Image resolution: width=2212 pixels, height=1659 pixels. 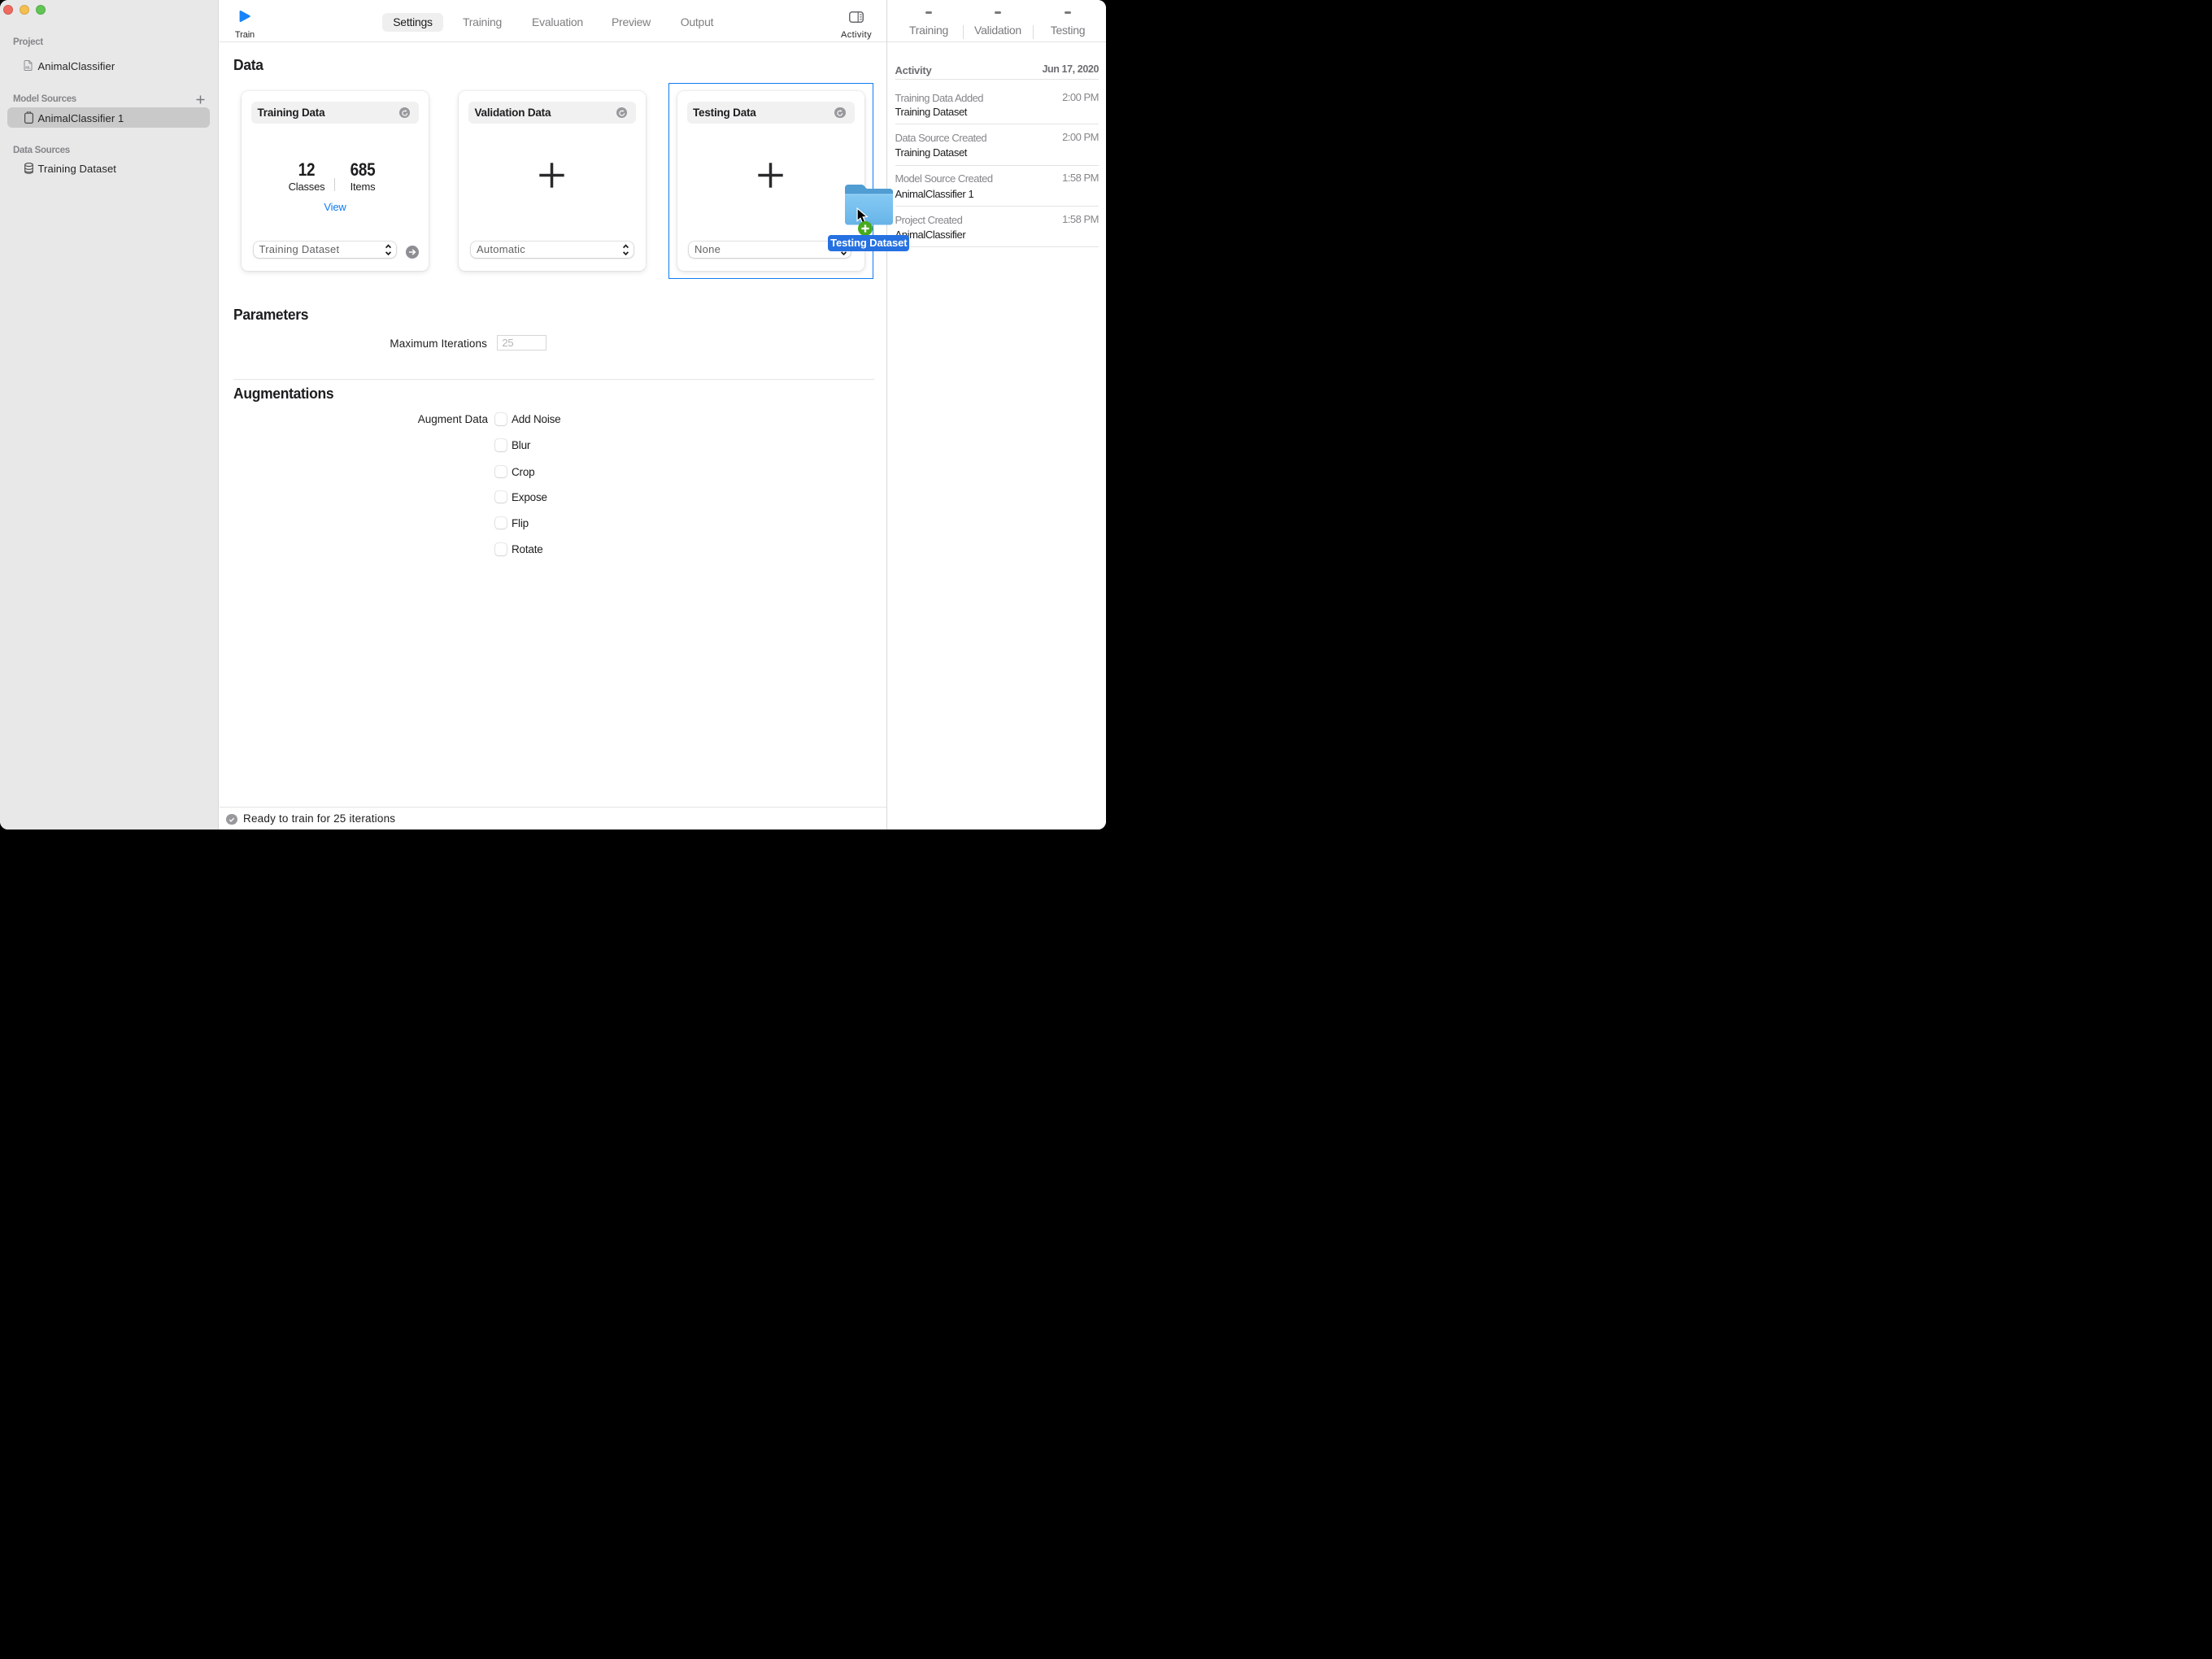 What do you see at coordinates (28, 68) in the screenshot?
I see `svg-text: ML` at bounding box center [28, 68].